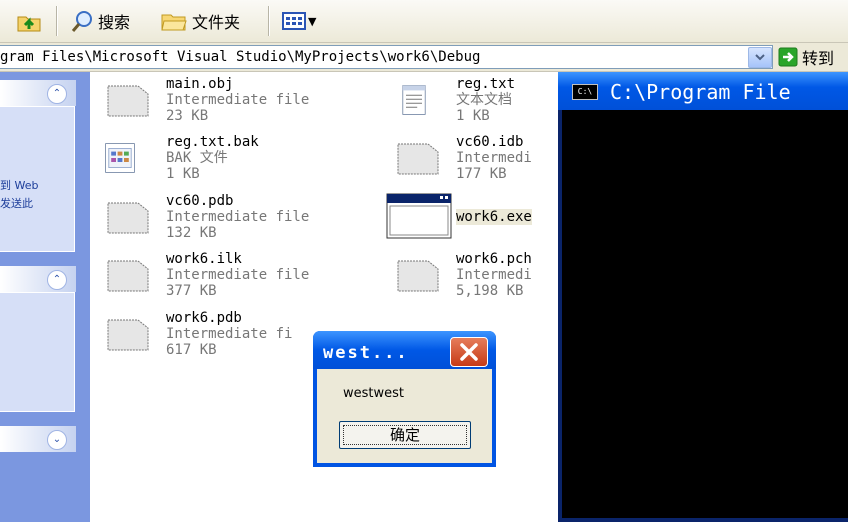 The image size is (848, 522). I want to click on search-button: 搜索, so click(100, 21).